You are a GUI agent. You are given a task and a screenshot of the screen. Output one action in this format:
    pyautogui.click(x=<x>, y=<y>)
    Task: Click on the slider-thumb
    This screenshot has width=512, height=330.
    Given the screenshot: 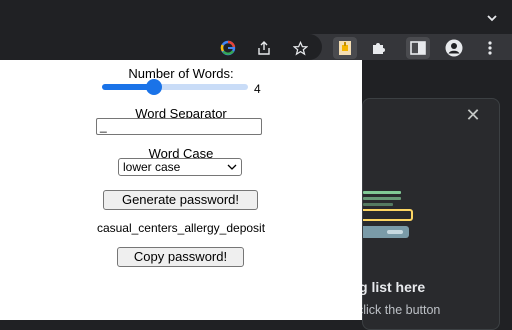 What is the action you would take?
    pyautogui.click(x=154, y=87)
    